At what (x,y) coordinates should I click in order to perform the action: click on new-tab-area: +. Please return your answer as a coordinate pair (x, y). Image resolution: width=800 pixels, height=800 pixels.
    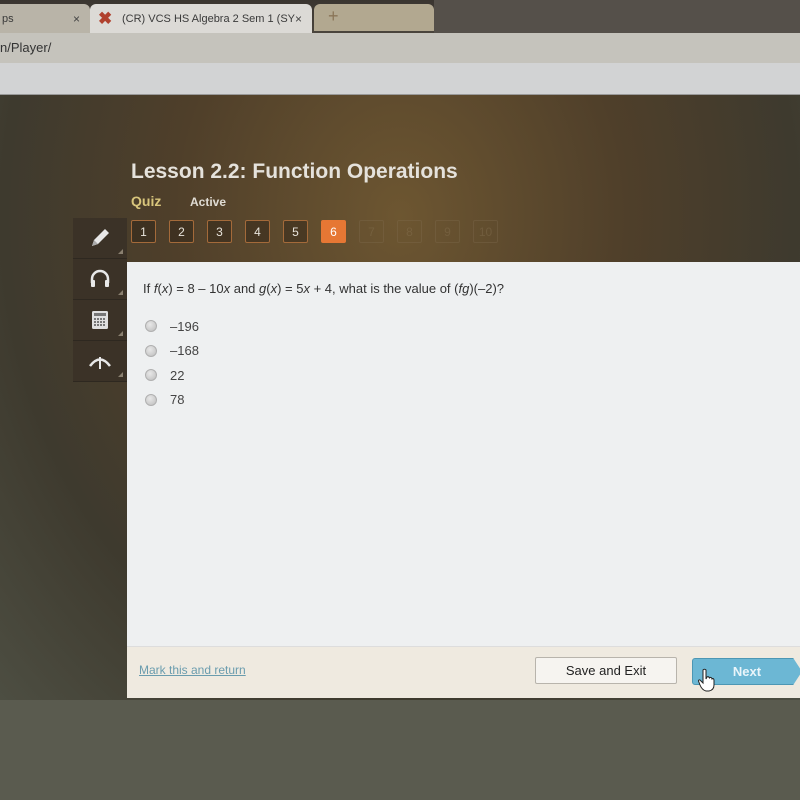
    Looking at the image, I should click on (374, 17).